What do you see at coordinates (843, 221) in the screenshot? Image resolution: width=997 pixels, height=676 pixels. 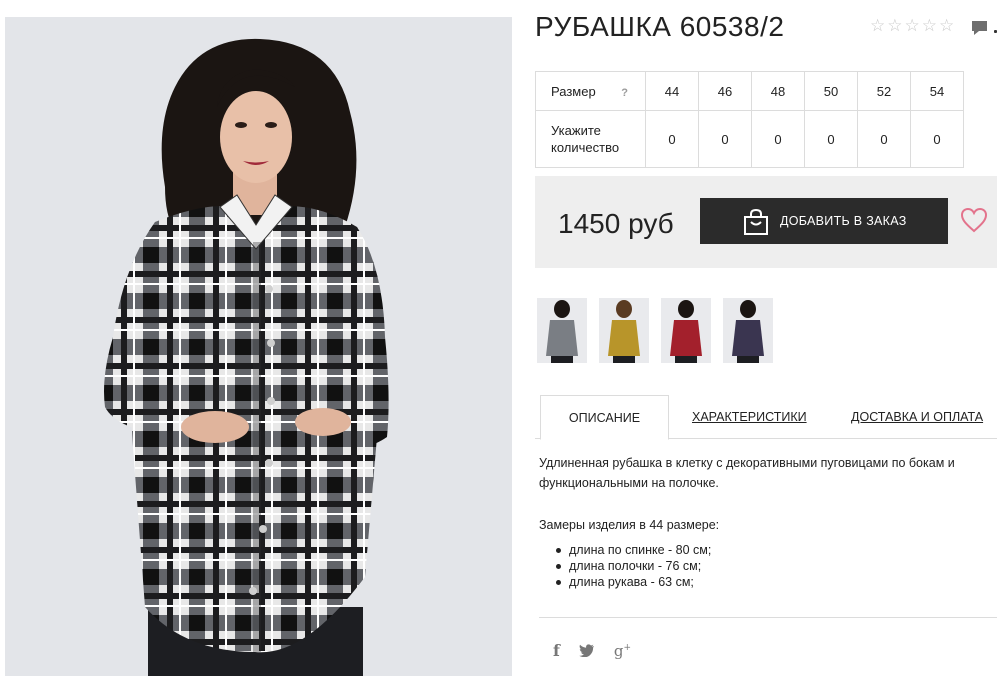 I see `add-to-order-label: ДОБАВИТЬ В ЗАКАЗ` at bounding box center [843, 221].